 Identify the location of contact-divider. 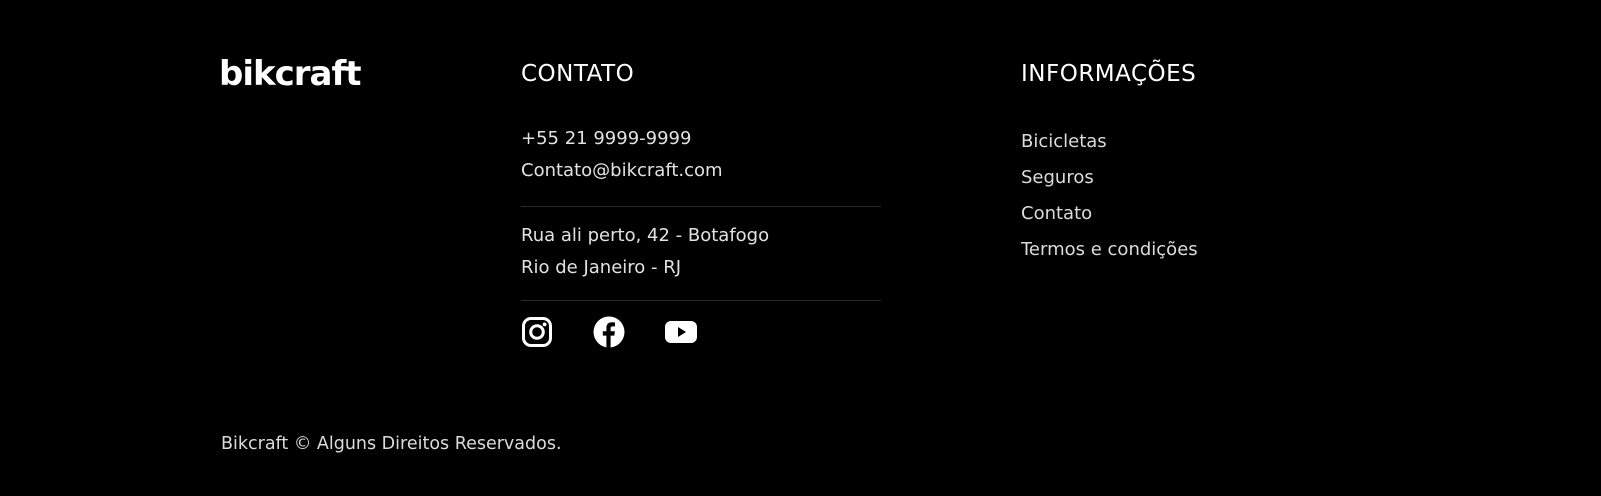
(701, 206).